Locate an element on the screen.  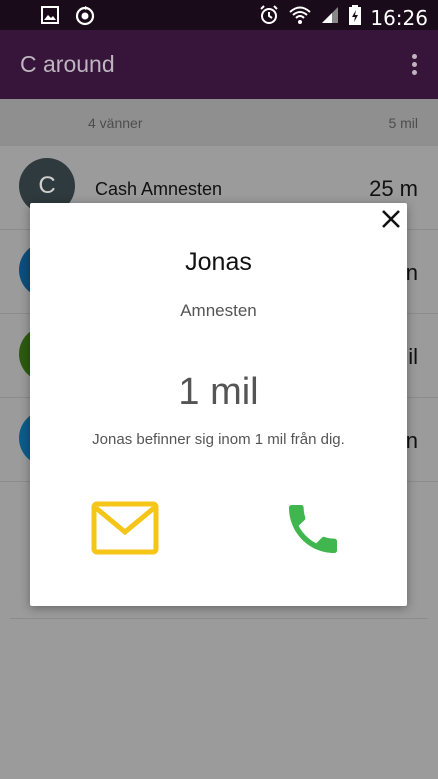
close-icon is located at coordinates (391, 219).